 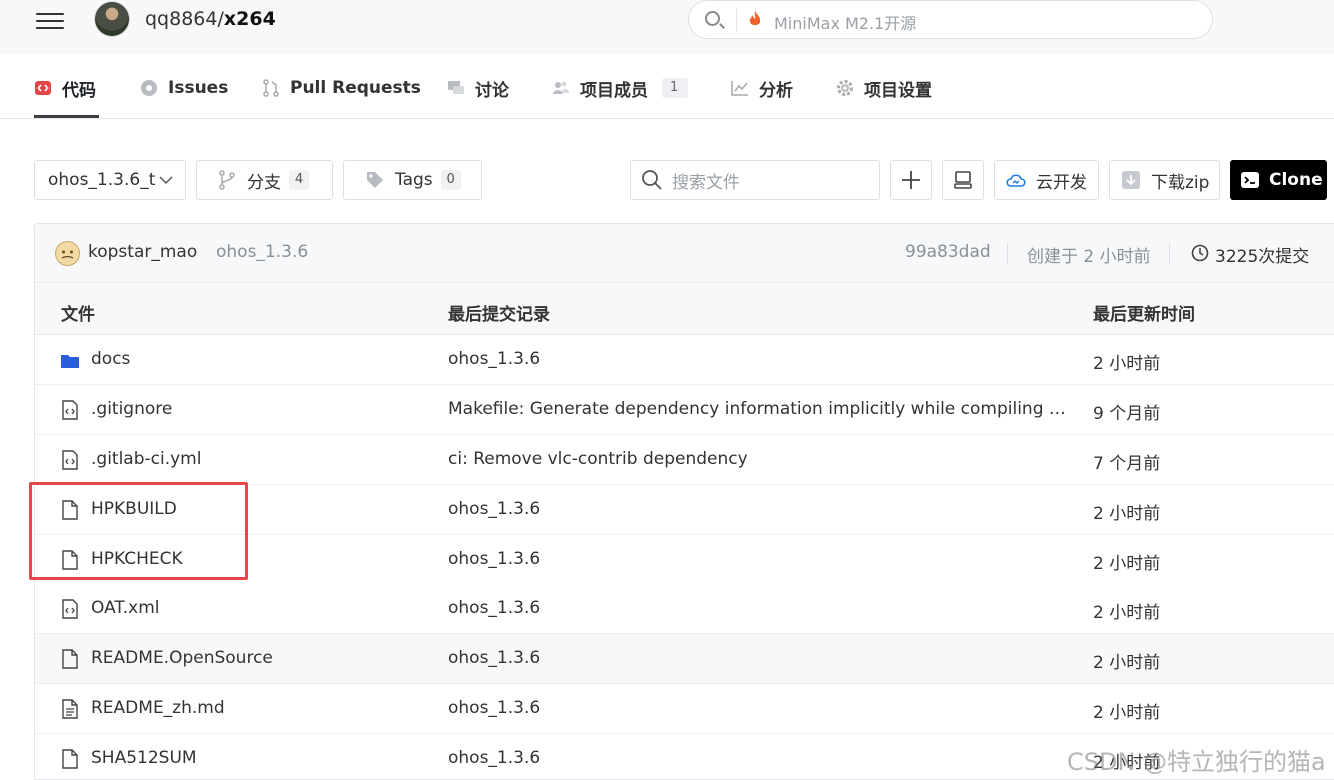 I want to click on desktop-icon, so click(x=963, y=180).